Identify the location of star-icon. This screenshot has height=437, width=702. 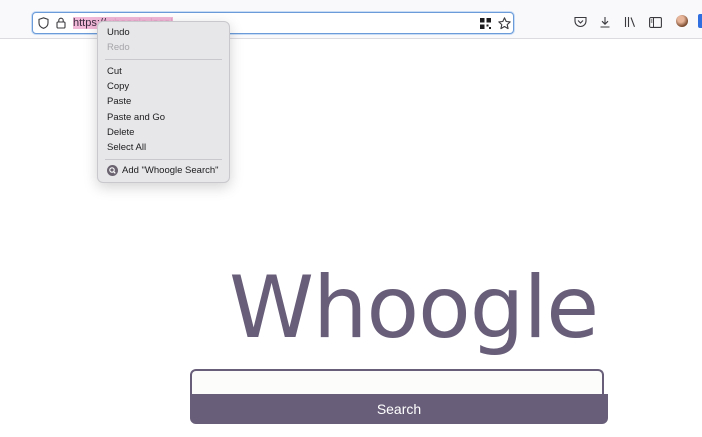
(504, 23).